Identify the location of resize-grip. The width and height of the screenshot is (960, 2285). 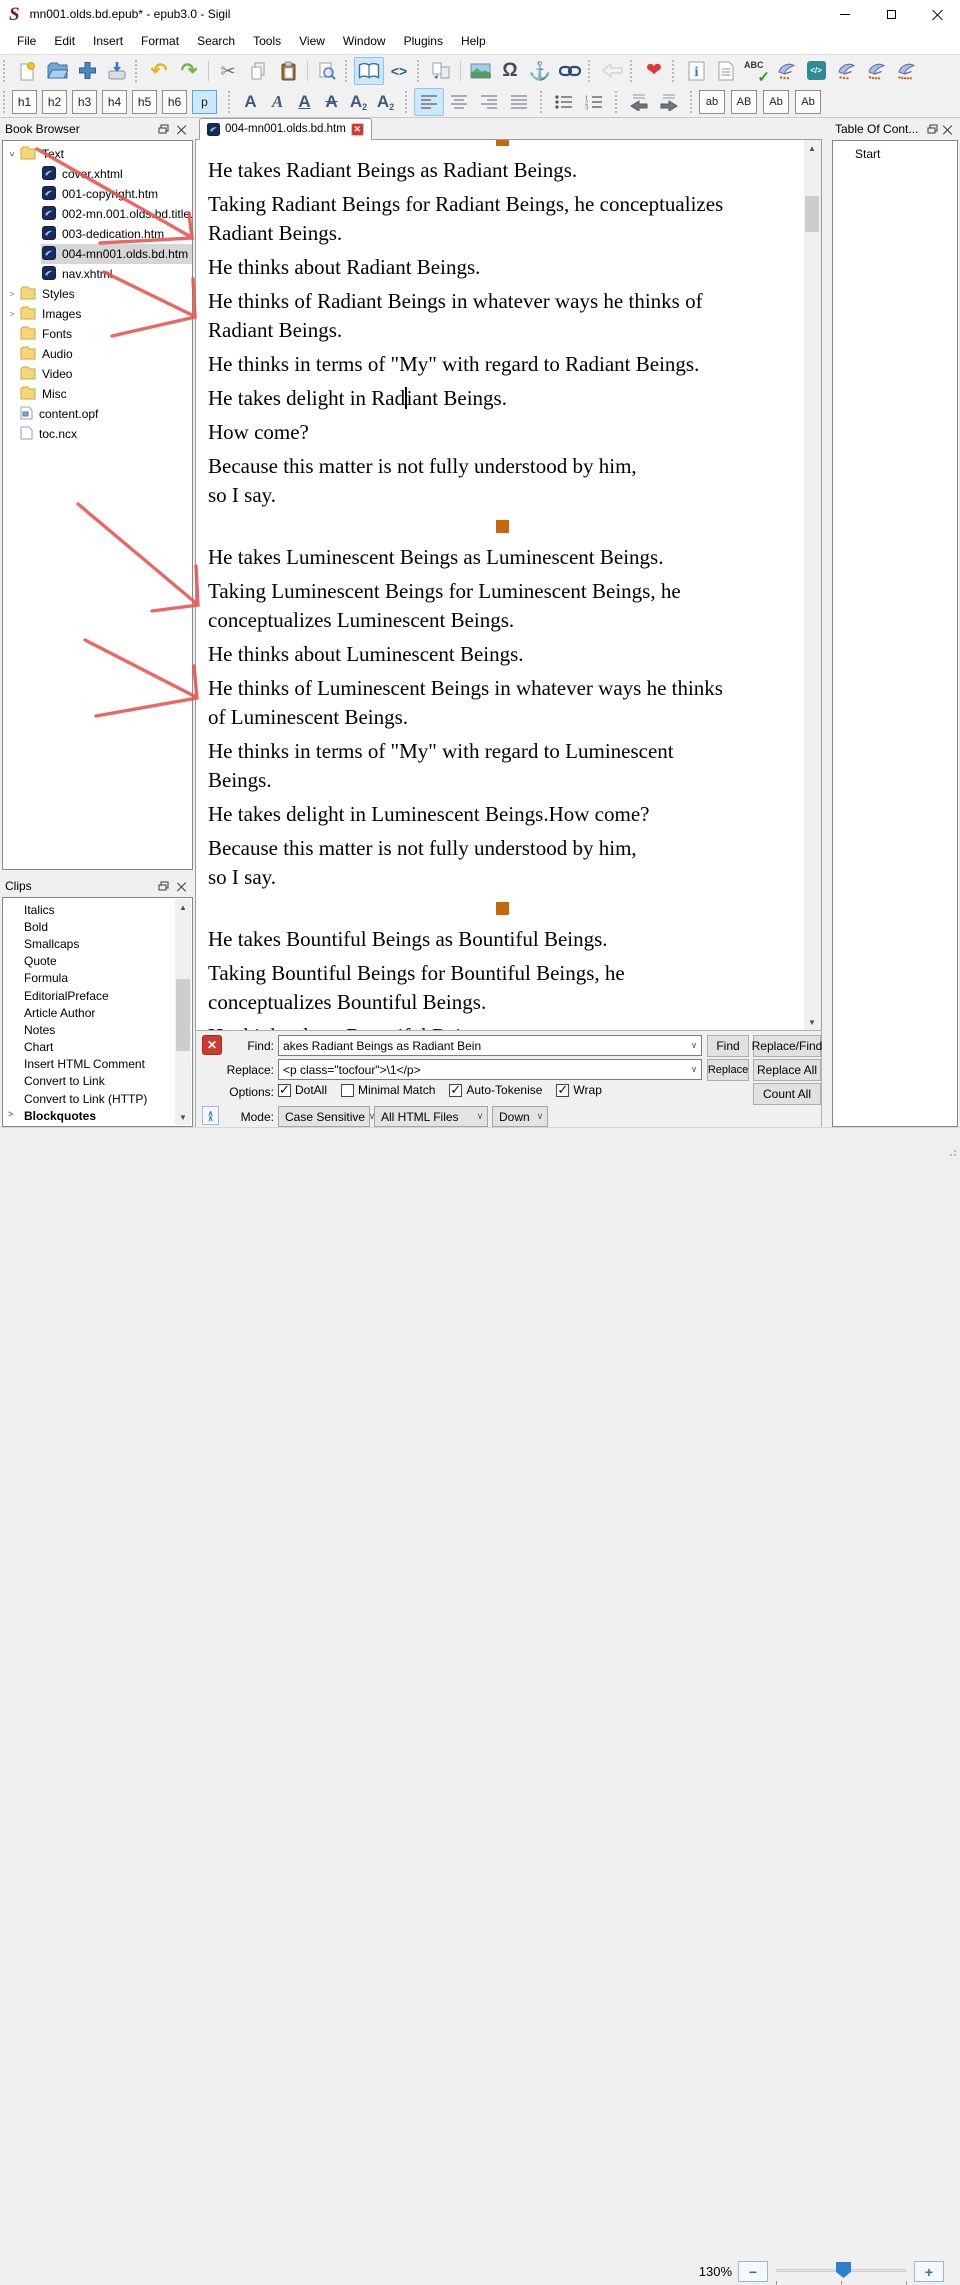
(951, 1151).